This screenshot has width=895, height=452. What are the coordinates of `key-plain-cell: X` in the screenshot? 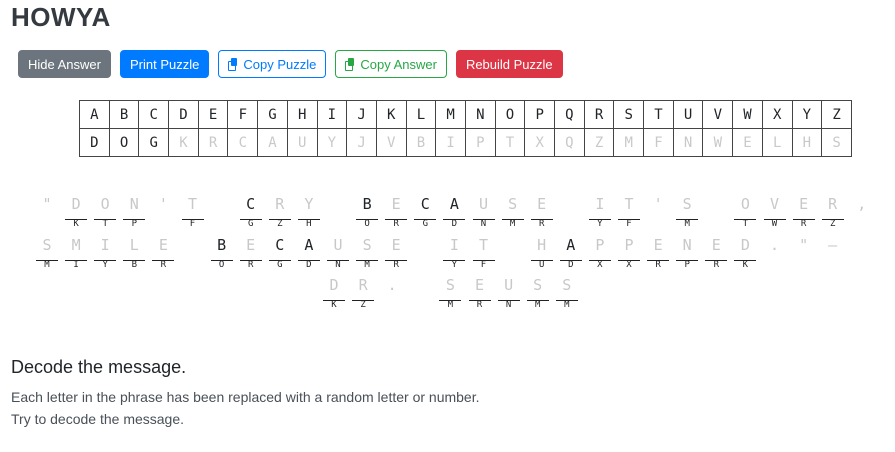 It's located at (777, 114).